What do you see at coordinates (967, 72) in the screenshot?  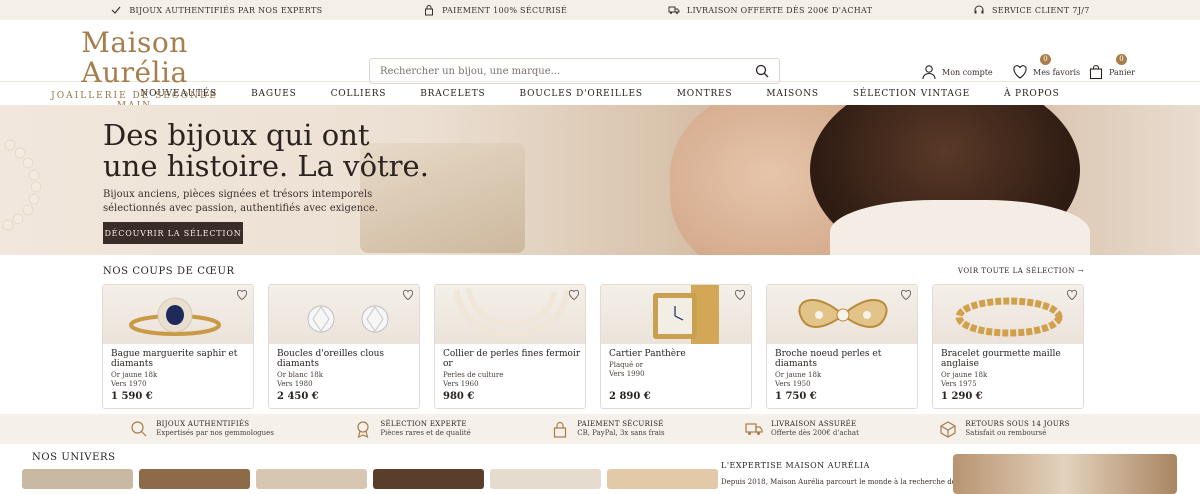 I see `account-label: Mon compte` at bounding box center [967, 72].